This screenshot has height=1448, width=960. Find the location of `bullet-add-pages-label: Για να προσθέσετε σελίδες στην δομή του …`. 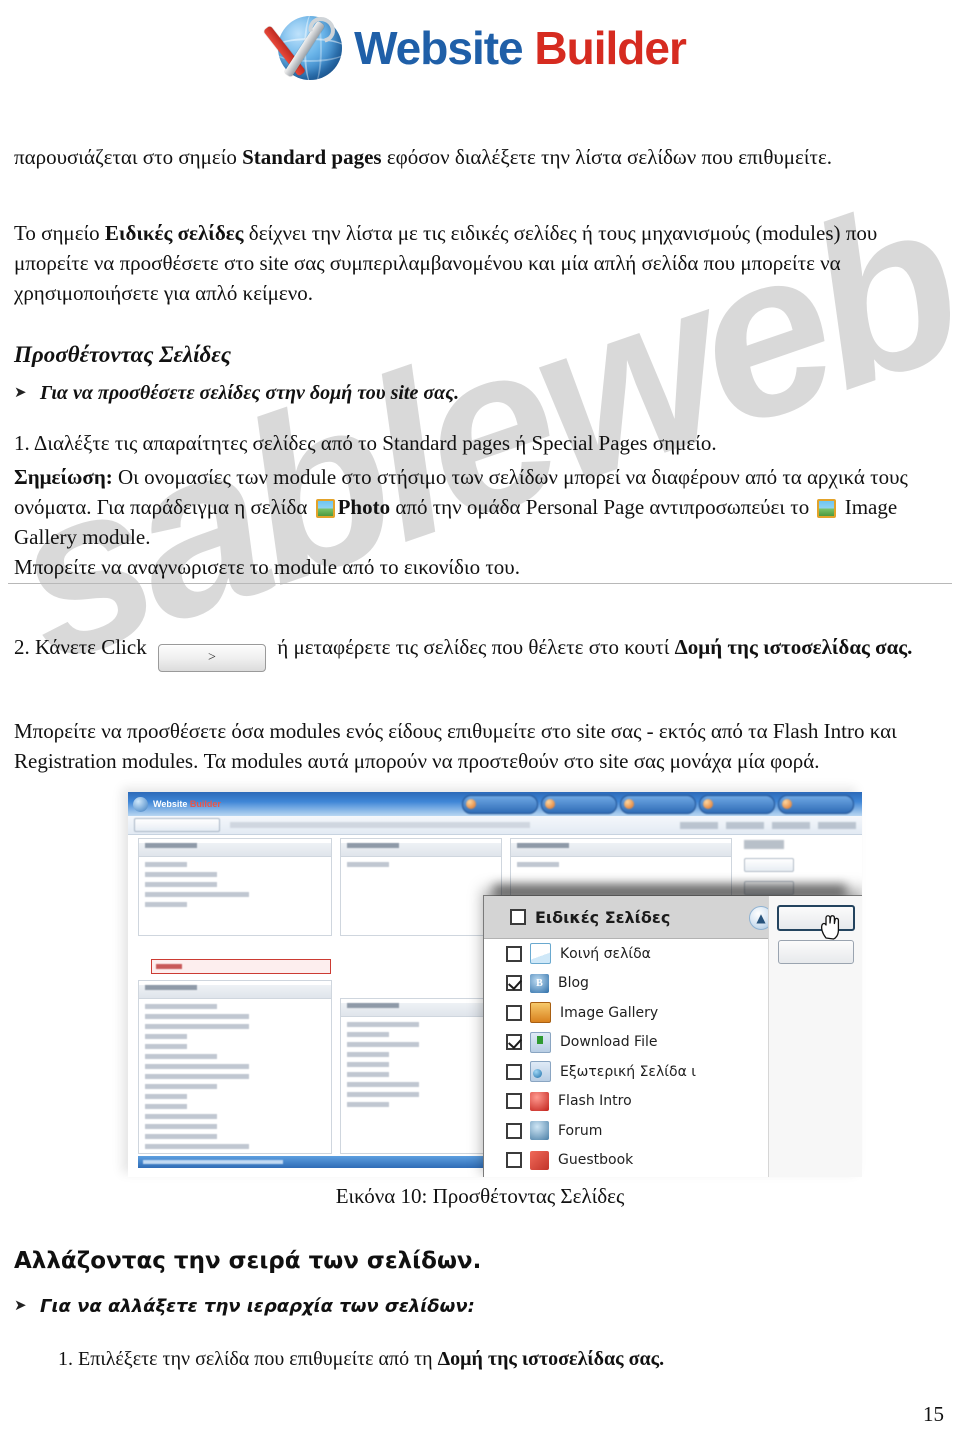

bullet-add-pages-label: Για να προσθέσετε σελίδες στην δομή του … is located at coordinates (250, 393).